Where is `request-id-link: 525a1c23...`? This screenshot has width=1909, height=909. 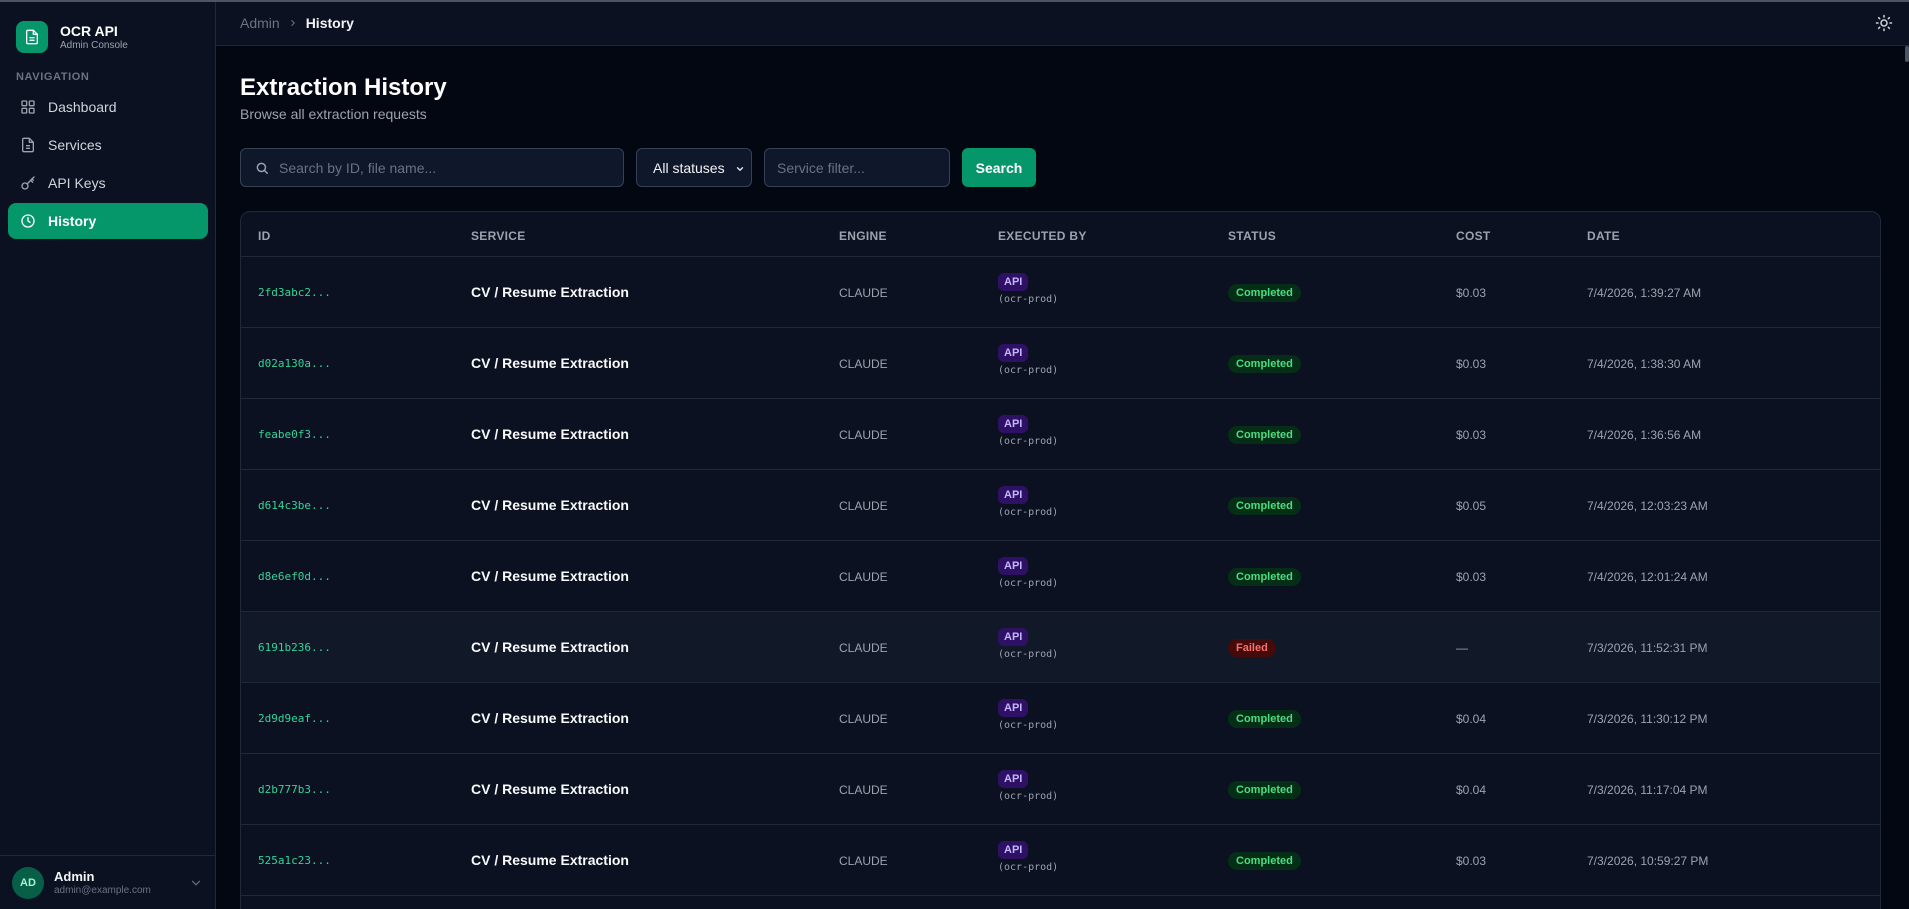
request-id-link: 525a1c23... is located at coordinates (294, 860).